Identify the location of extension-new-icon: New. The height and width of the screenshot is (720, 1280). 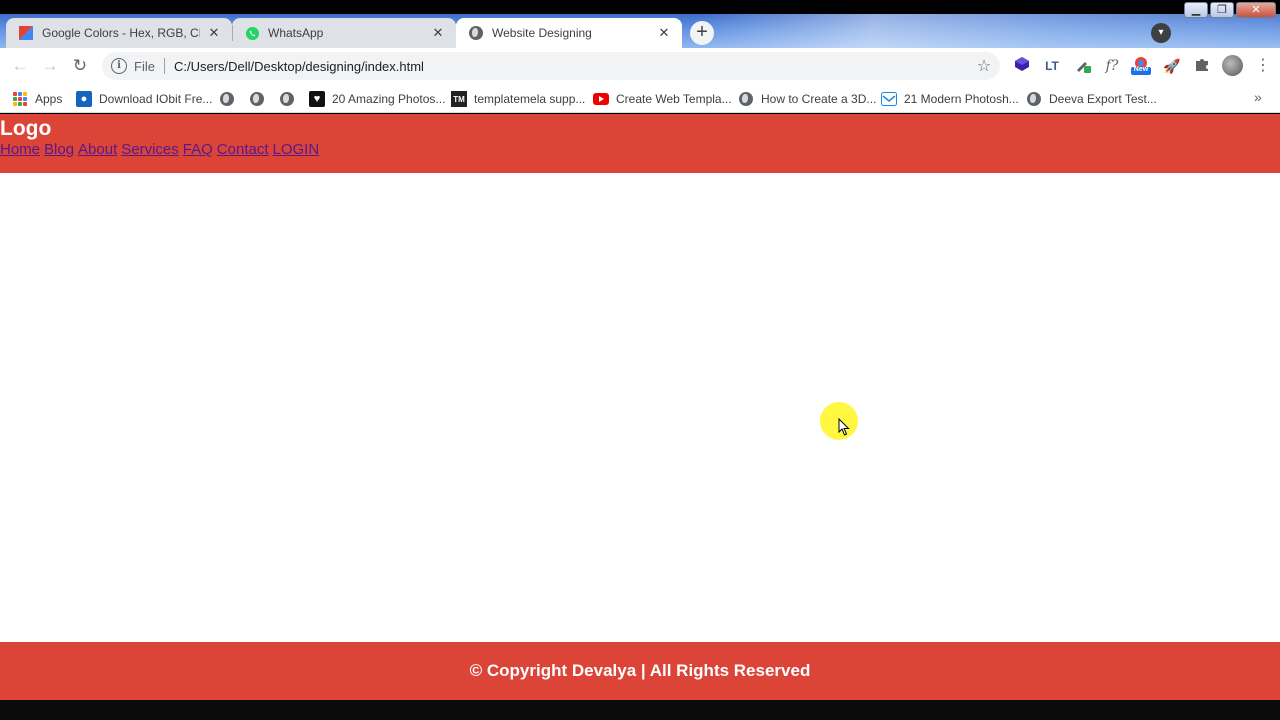
(1141, 66).